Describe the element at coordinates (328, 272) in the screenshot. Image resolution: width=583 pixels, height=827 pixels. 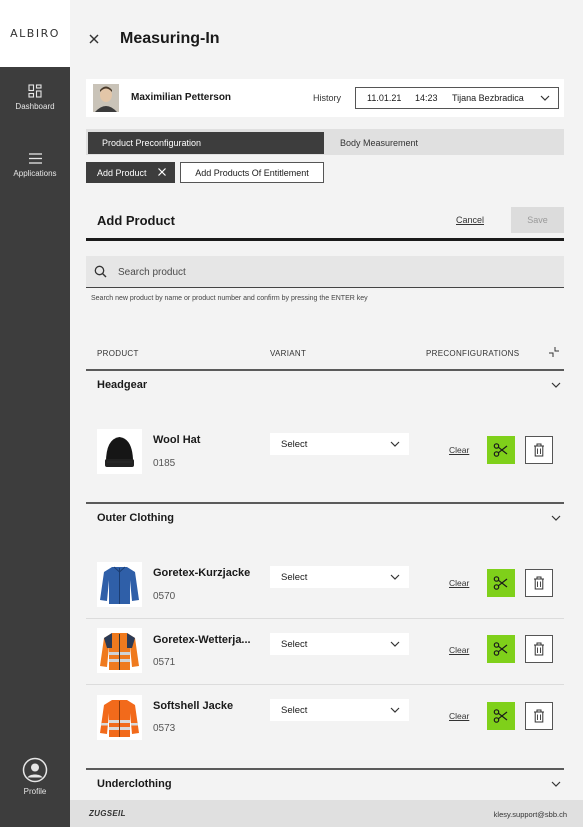
I see `search-input` at that location.